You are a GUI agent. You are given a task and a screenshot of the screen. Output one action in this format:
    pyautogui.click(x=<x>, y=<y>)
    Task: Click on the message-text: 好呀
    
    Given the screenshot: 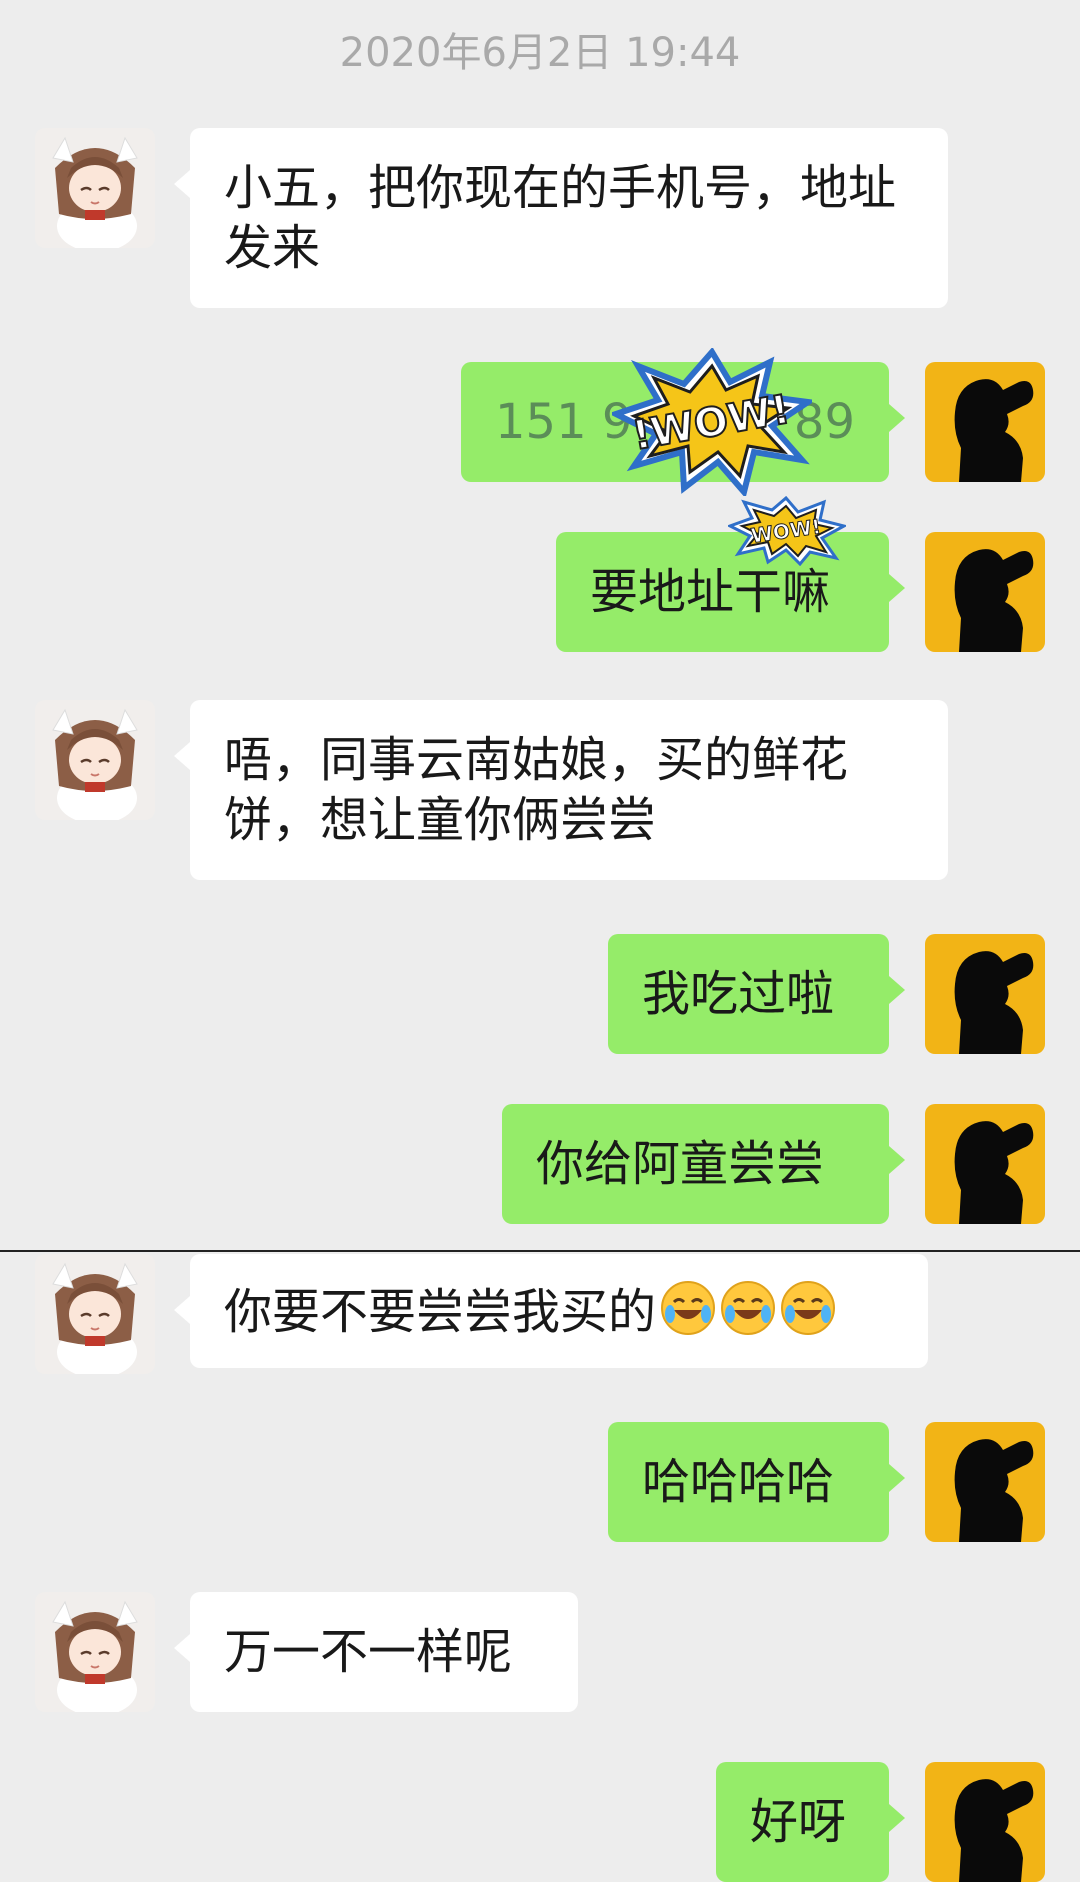 What is the action you would take?
    pyautogui.click(x=798, y=1822)
    